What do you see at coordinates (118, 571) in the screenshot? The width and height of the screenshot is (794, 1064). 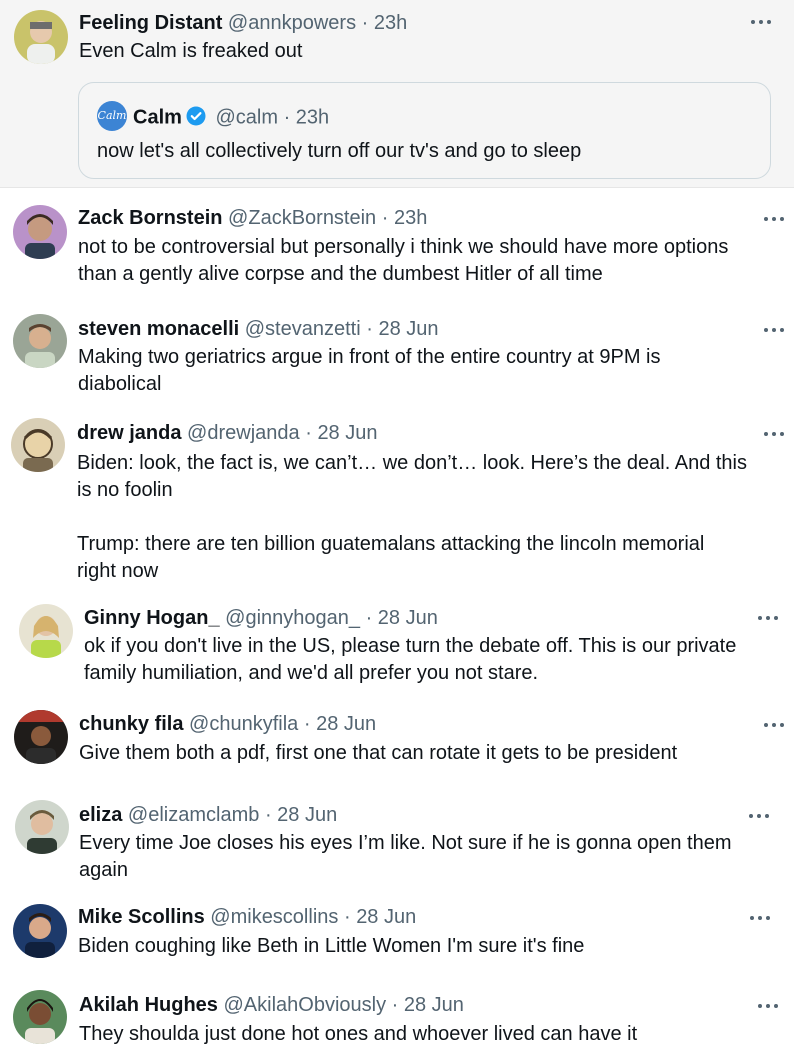 I see `tweet-text-line: right now` at bounding box center [118, 571].